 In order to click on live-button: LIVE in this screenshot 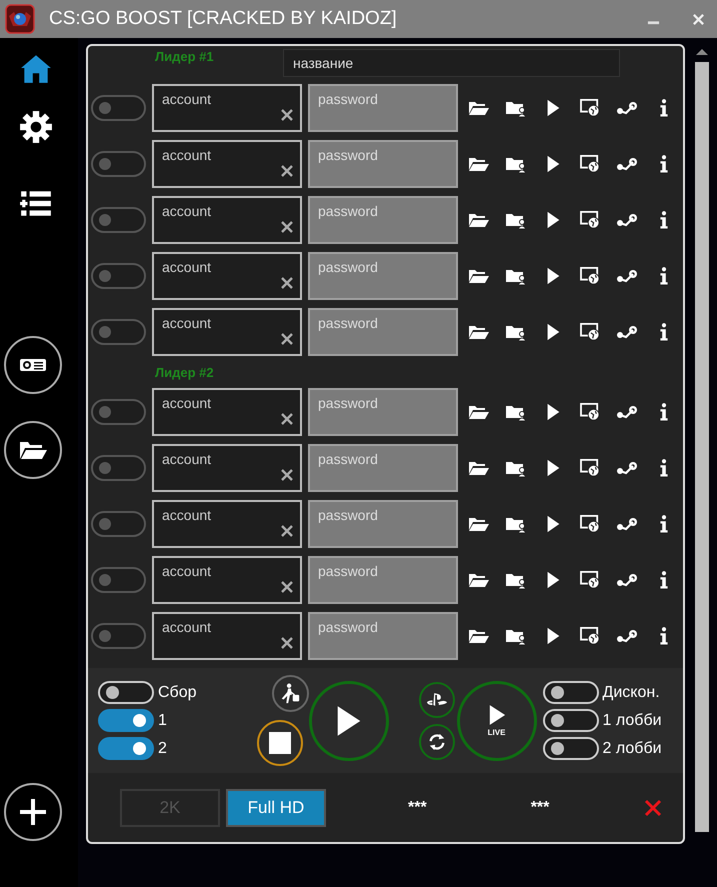, I will do `click(496, 720)`.